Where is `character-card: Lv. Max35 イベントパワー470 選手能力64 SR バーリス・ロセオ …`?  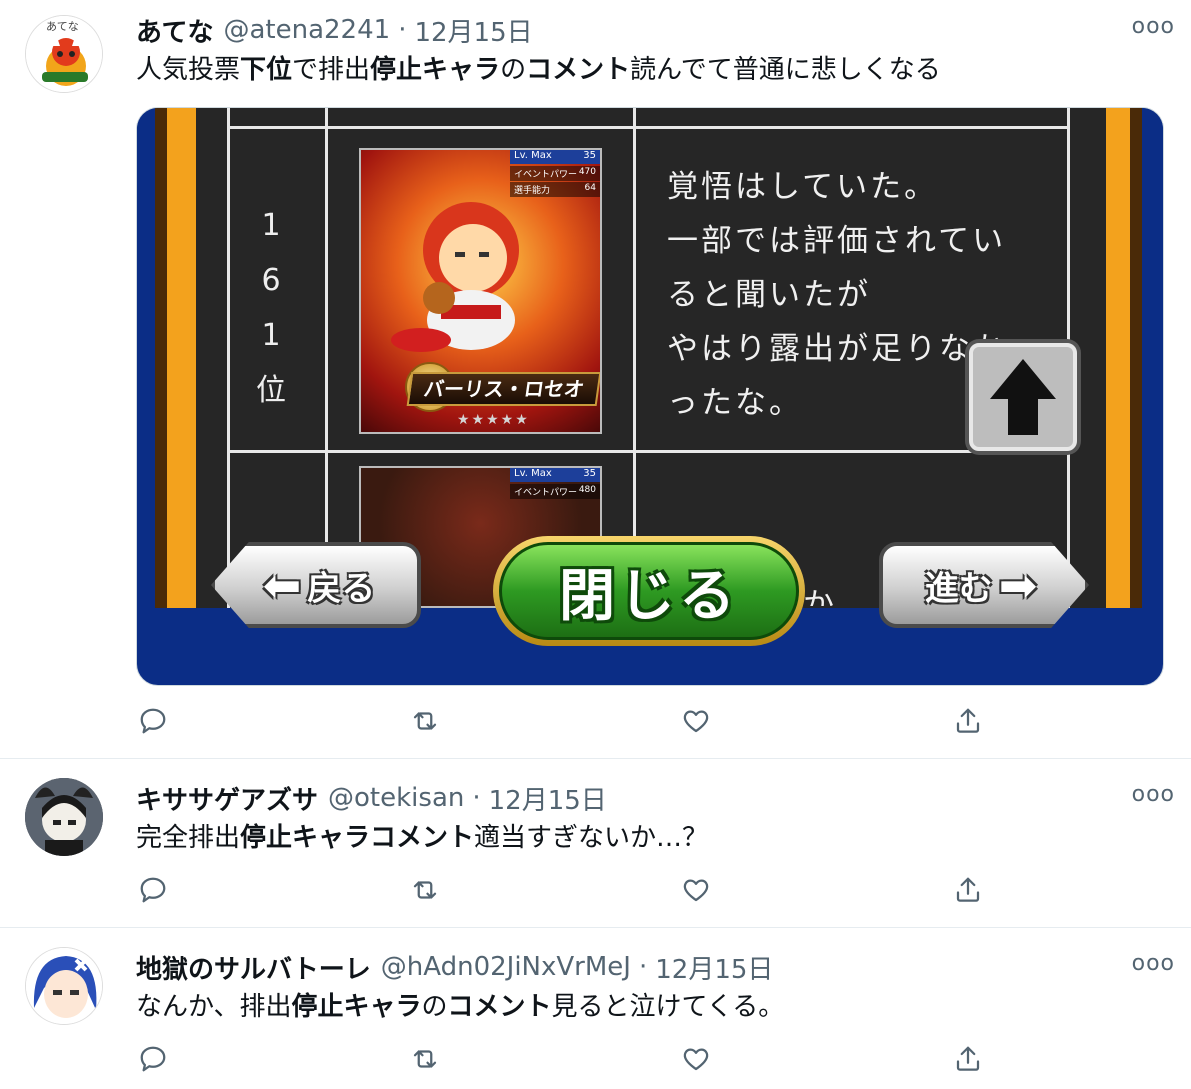
character-card: Lv. Max35 イベントパワー470 選手能力64 SR バーリス・ロセオ … is located at coordinates (480, 291).